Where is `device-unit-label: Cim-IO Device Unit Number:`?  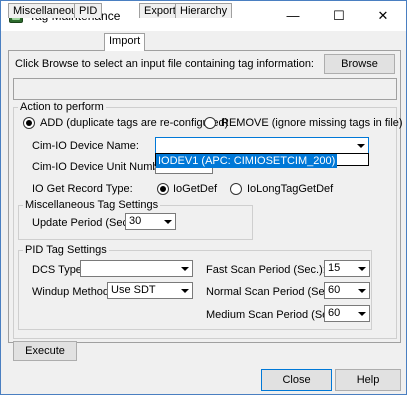 device-unit-label: Cim-IO Device Unit Number: is located at coordinates (102, 167).